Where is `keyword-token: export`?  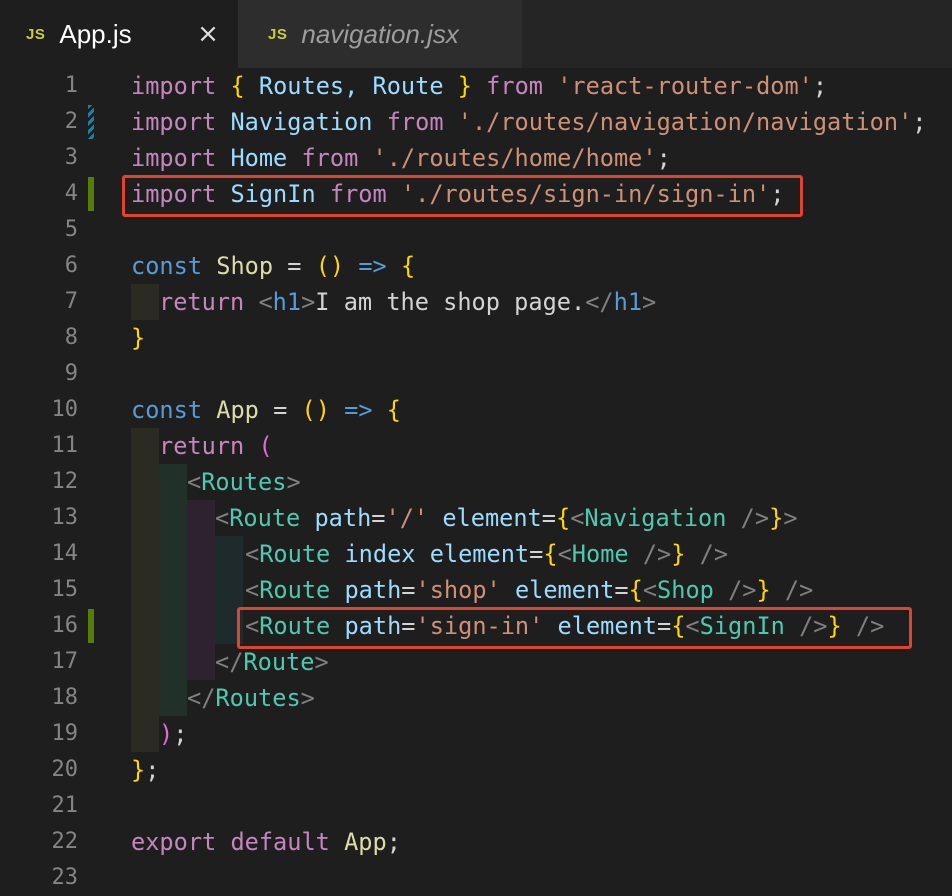
keyword-token: export is located at coordinates (174, 842).